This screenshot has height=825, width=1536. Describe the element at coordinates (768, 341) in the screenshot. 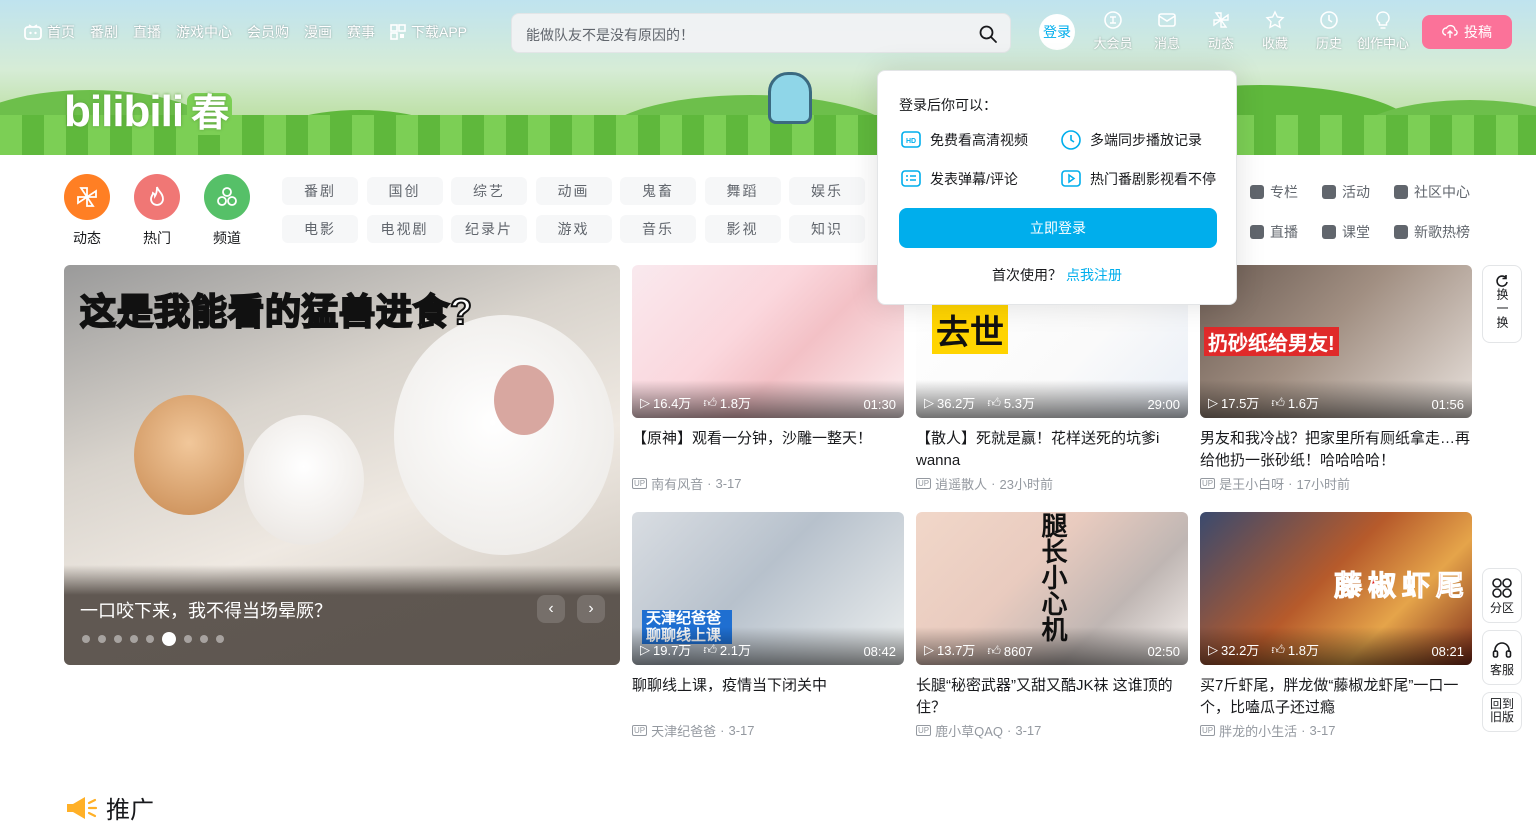

I see `video-thumbnail: ▷ 16.4万 👍︎ 1.8万 01:30` at that location.